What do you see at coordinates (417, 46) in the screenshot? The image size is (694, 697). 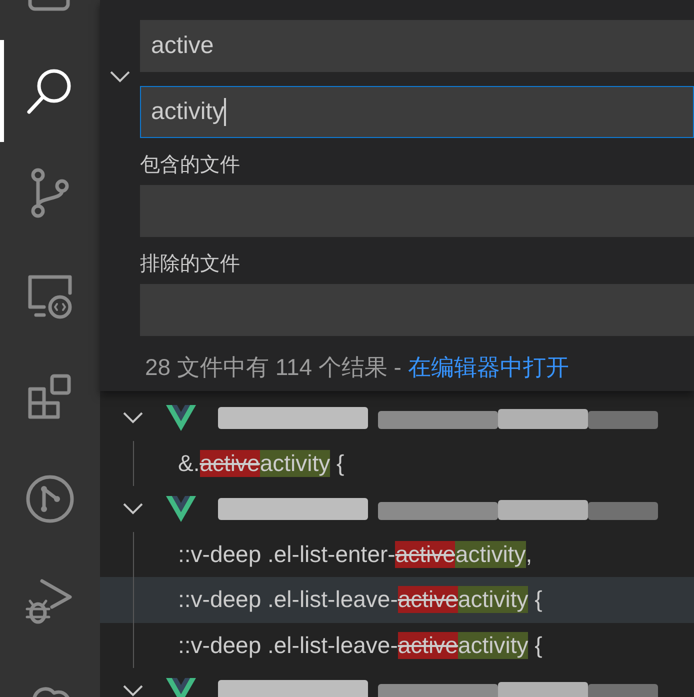 I see `search-field: active` at bounding box center [417, 46].